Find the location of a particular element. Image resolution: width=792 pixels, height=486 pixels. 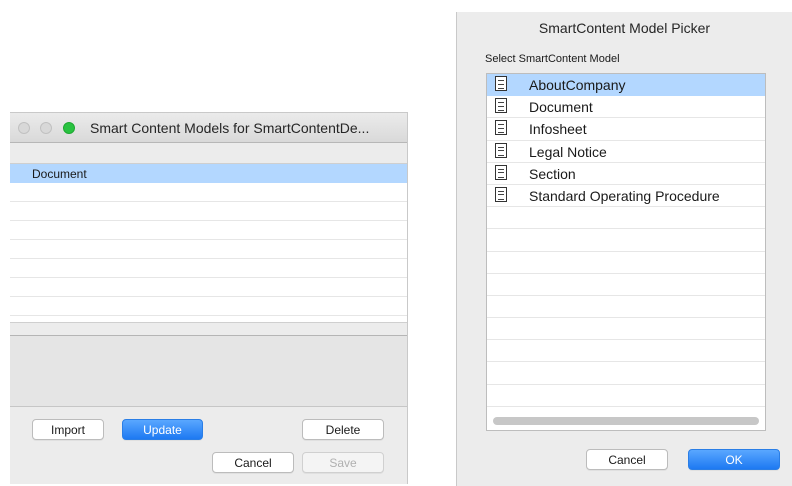

update-button: Update is located at coordinates (162, 429).